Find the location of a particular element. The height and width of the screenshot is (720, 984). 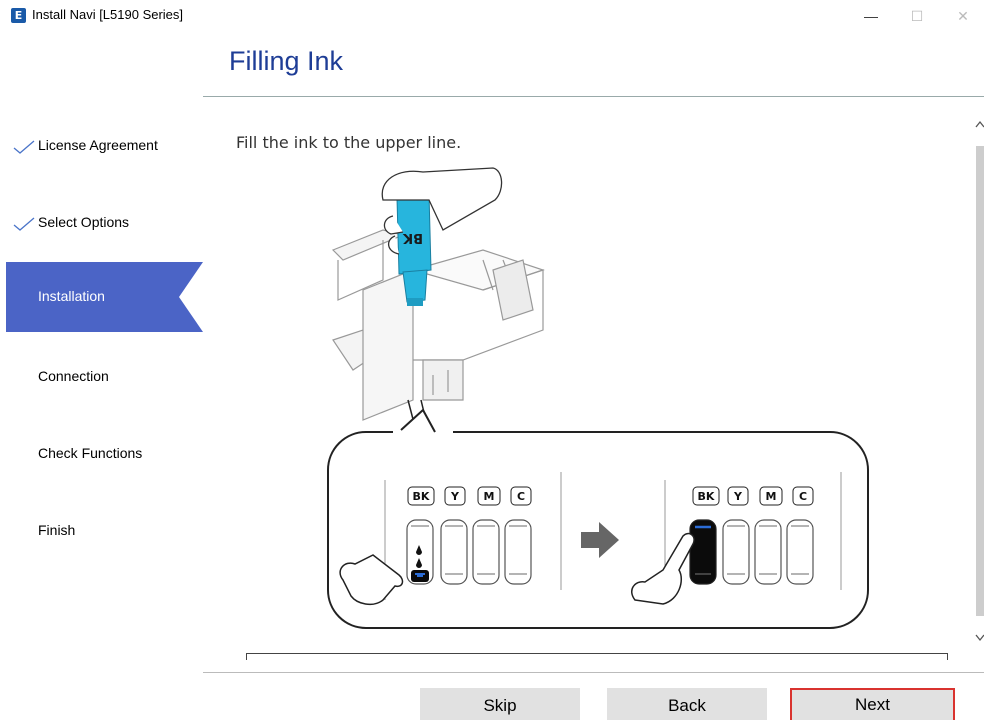

tank-label-y-after: Y is located at coordinates (738, 496).